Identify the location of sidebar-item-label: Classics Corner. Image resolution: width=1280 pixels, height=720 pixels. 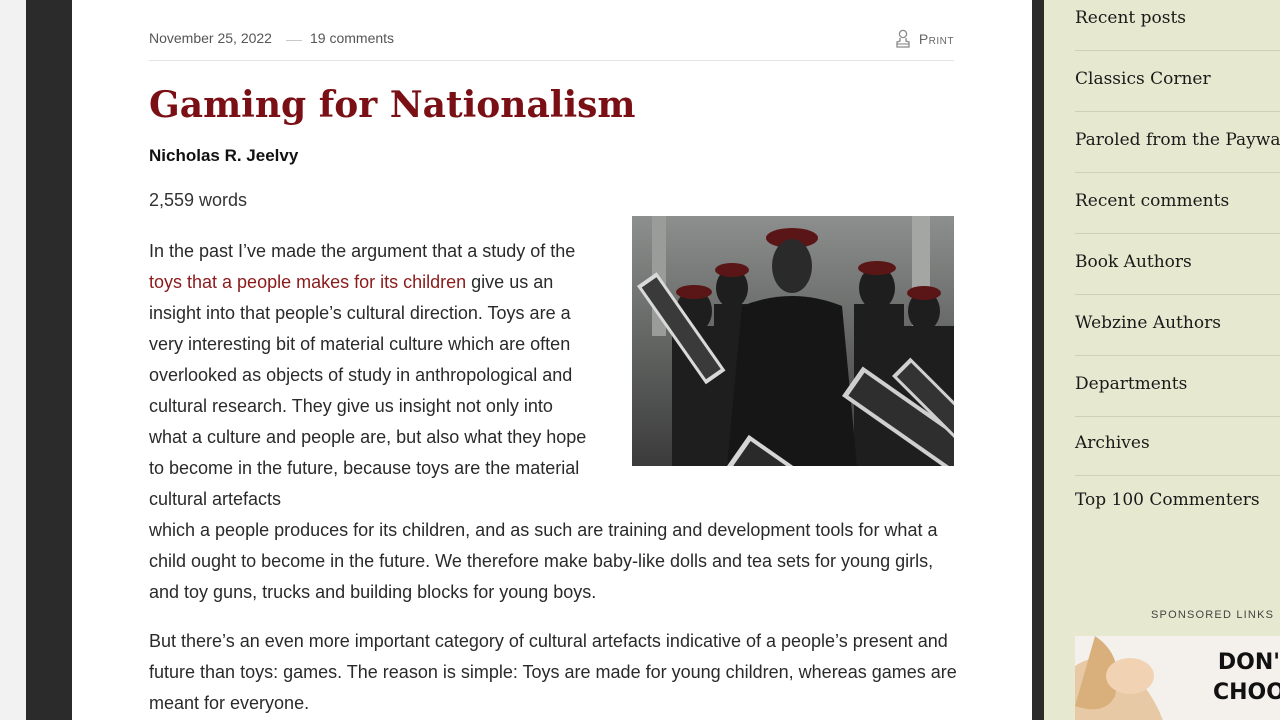
(1143, 79).